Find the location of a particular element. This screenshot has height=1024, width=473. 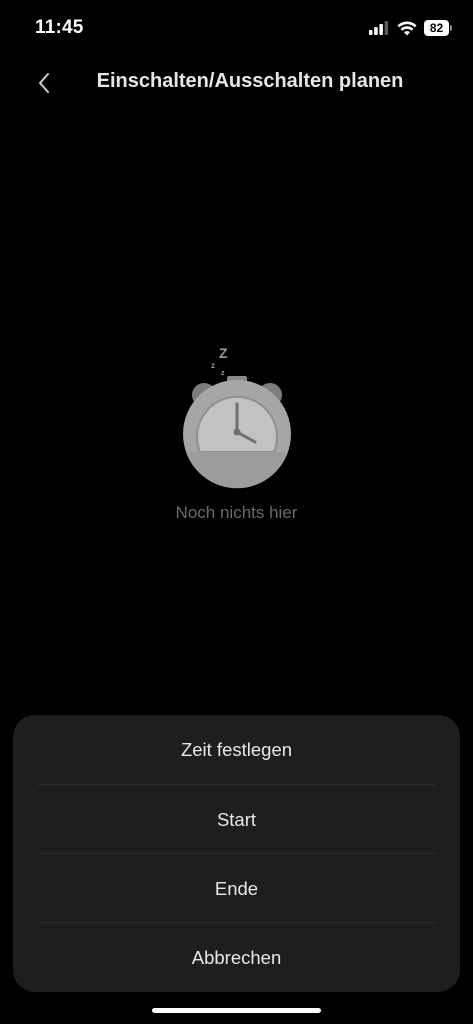

cancel-button: Abbrechen is located at coordinates (236, 957).